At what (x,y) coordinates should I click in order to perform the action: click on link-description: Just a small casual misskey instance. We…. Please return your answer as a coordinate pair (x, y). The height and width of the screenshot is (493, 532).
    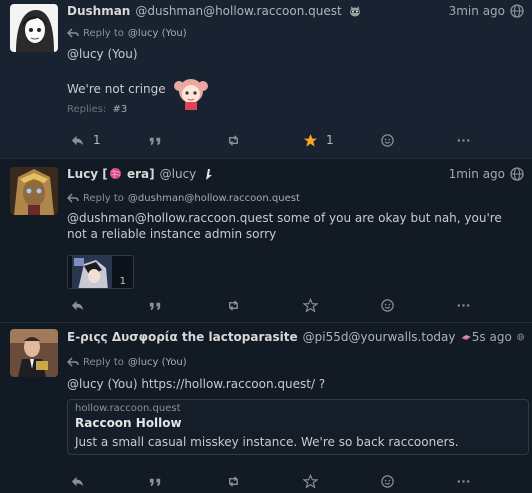
    Looking at the image, I should click on (267, 442).